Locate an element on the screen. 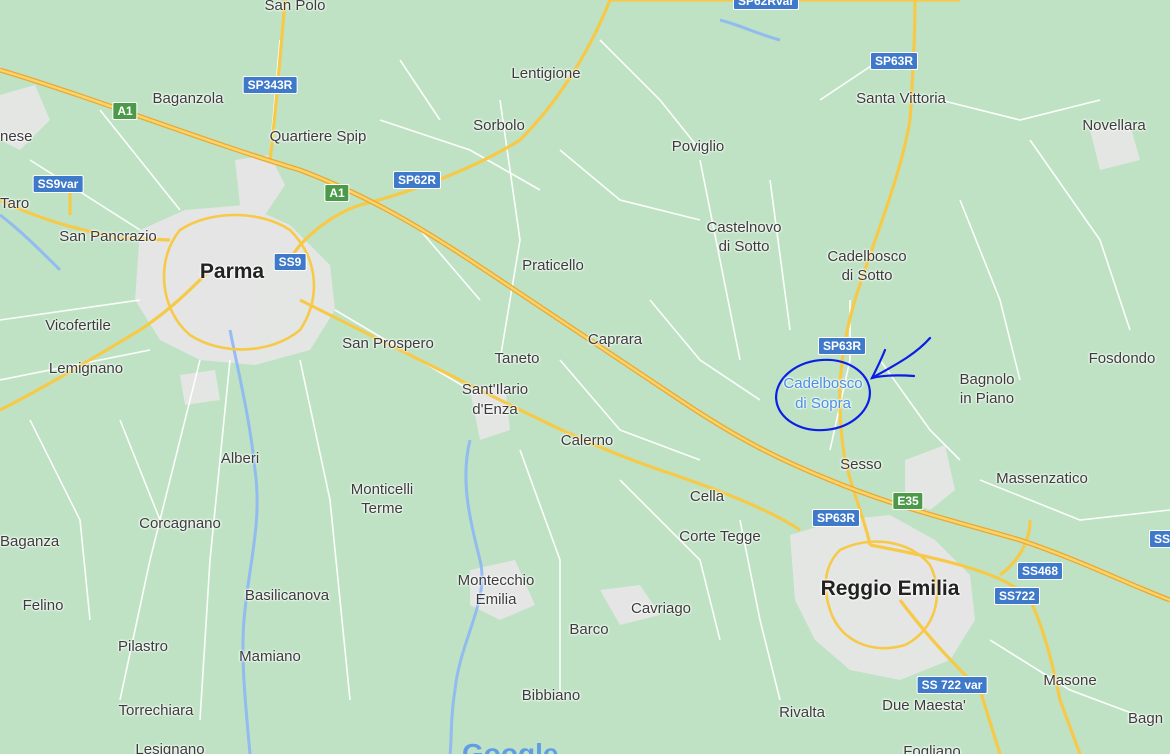  place-label: Baganzola is located at coordinates (188, 98).